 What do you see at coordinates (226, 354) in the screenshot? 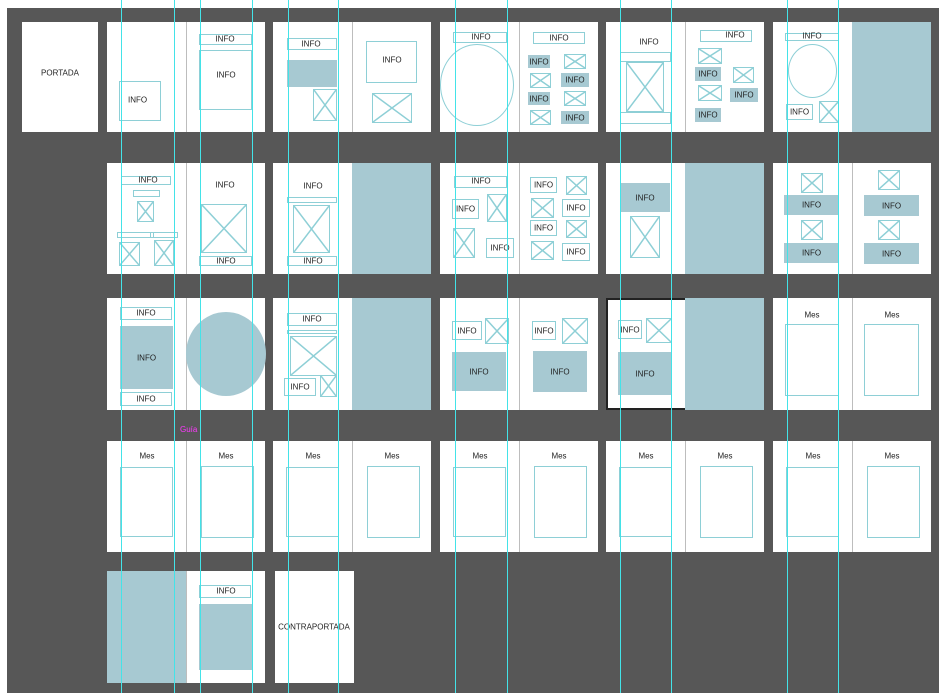
I see `circle-color-block` at bounding box center [226, 354].